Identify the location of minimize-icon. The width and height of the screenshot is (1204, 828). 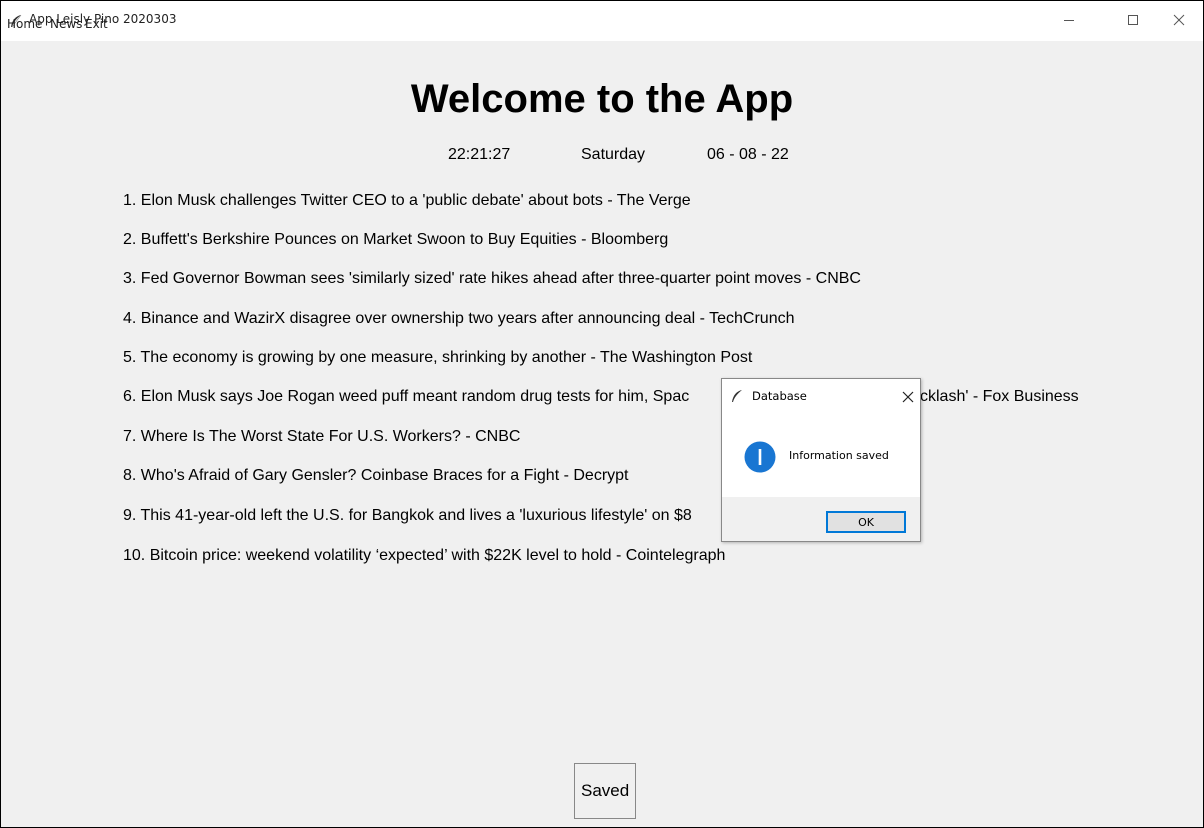
(1069, 20).